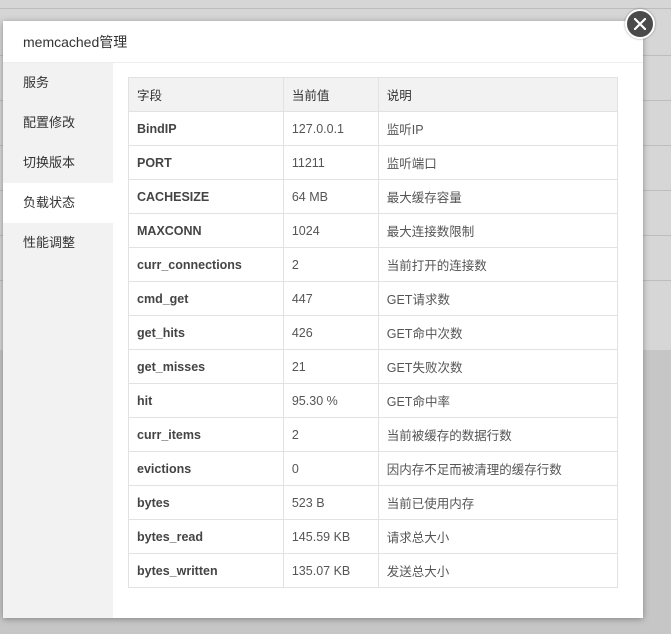 This screenshot has height=634, width=671. I want to click on column-header-value: 当前值, so click(330, 94).